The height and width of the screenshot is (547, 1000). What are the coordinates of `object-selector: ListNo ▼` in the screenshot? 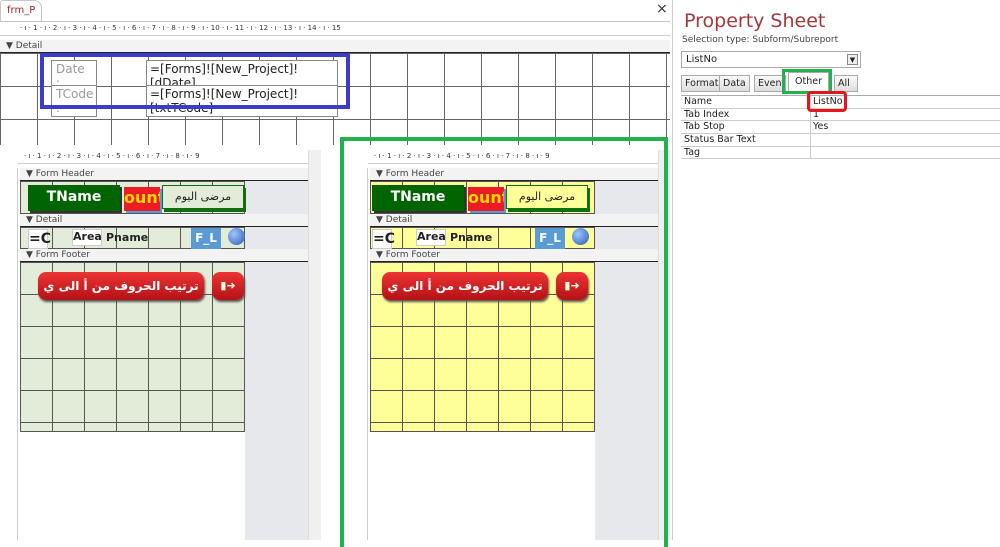 It's located at (771, 59).